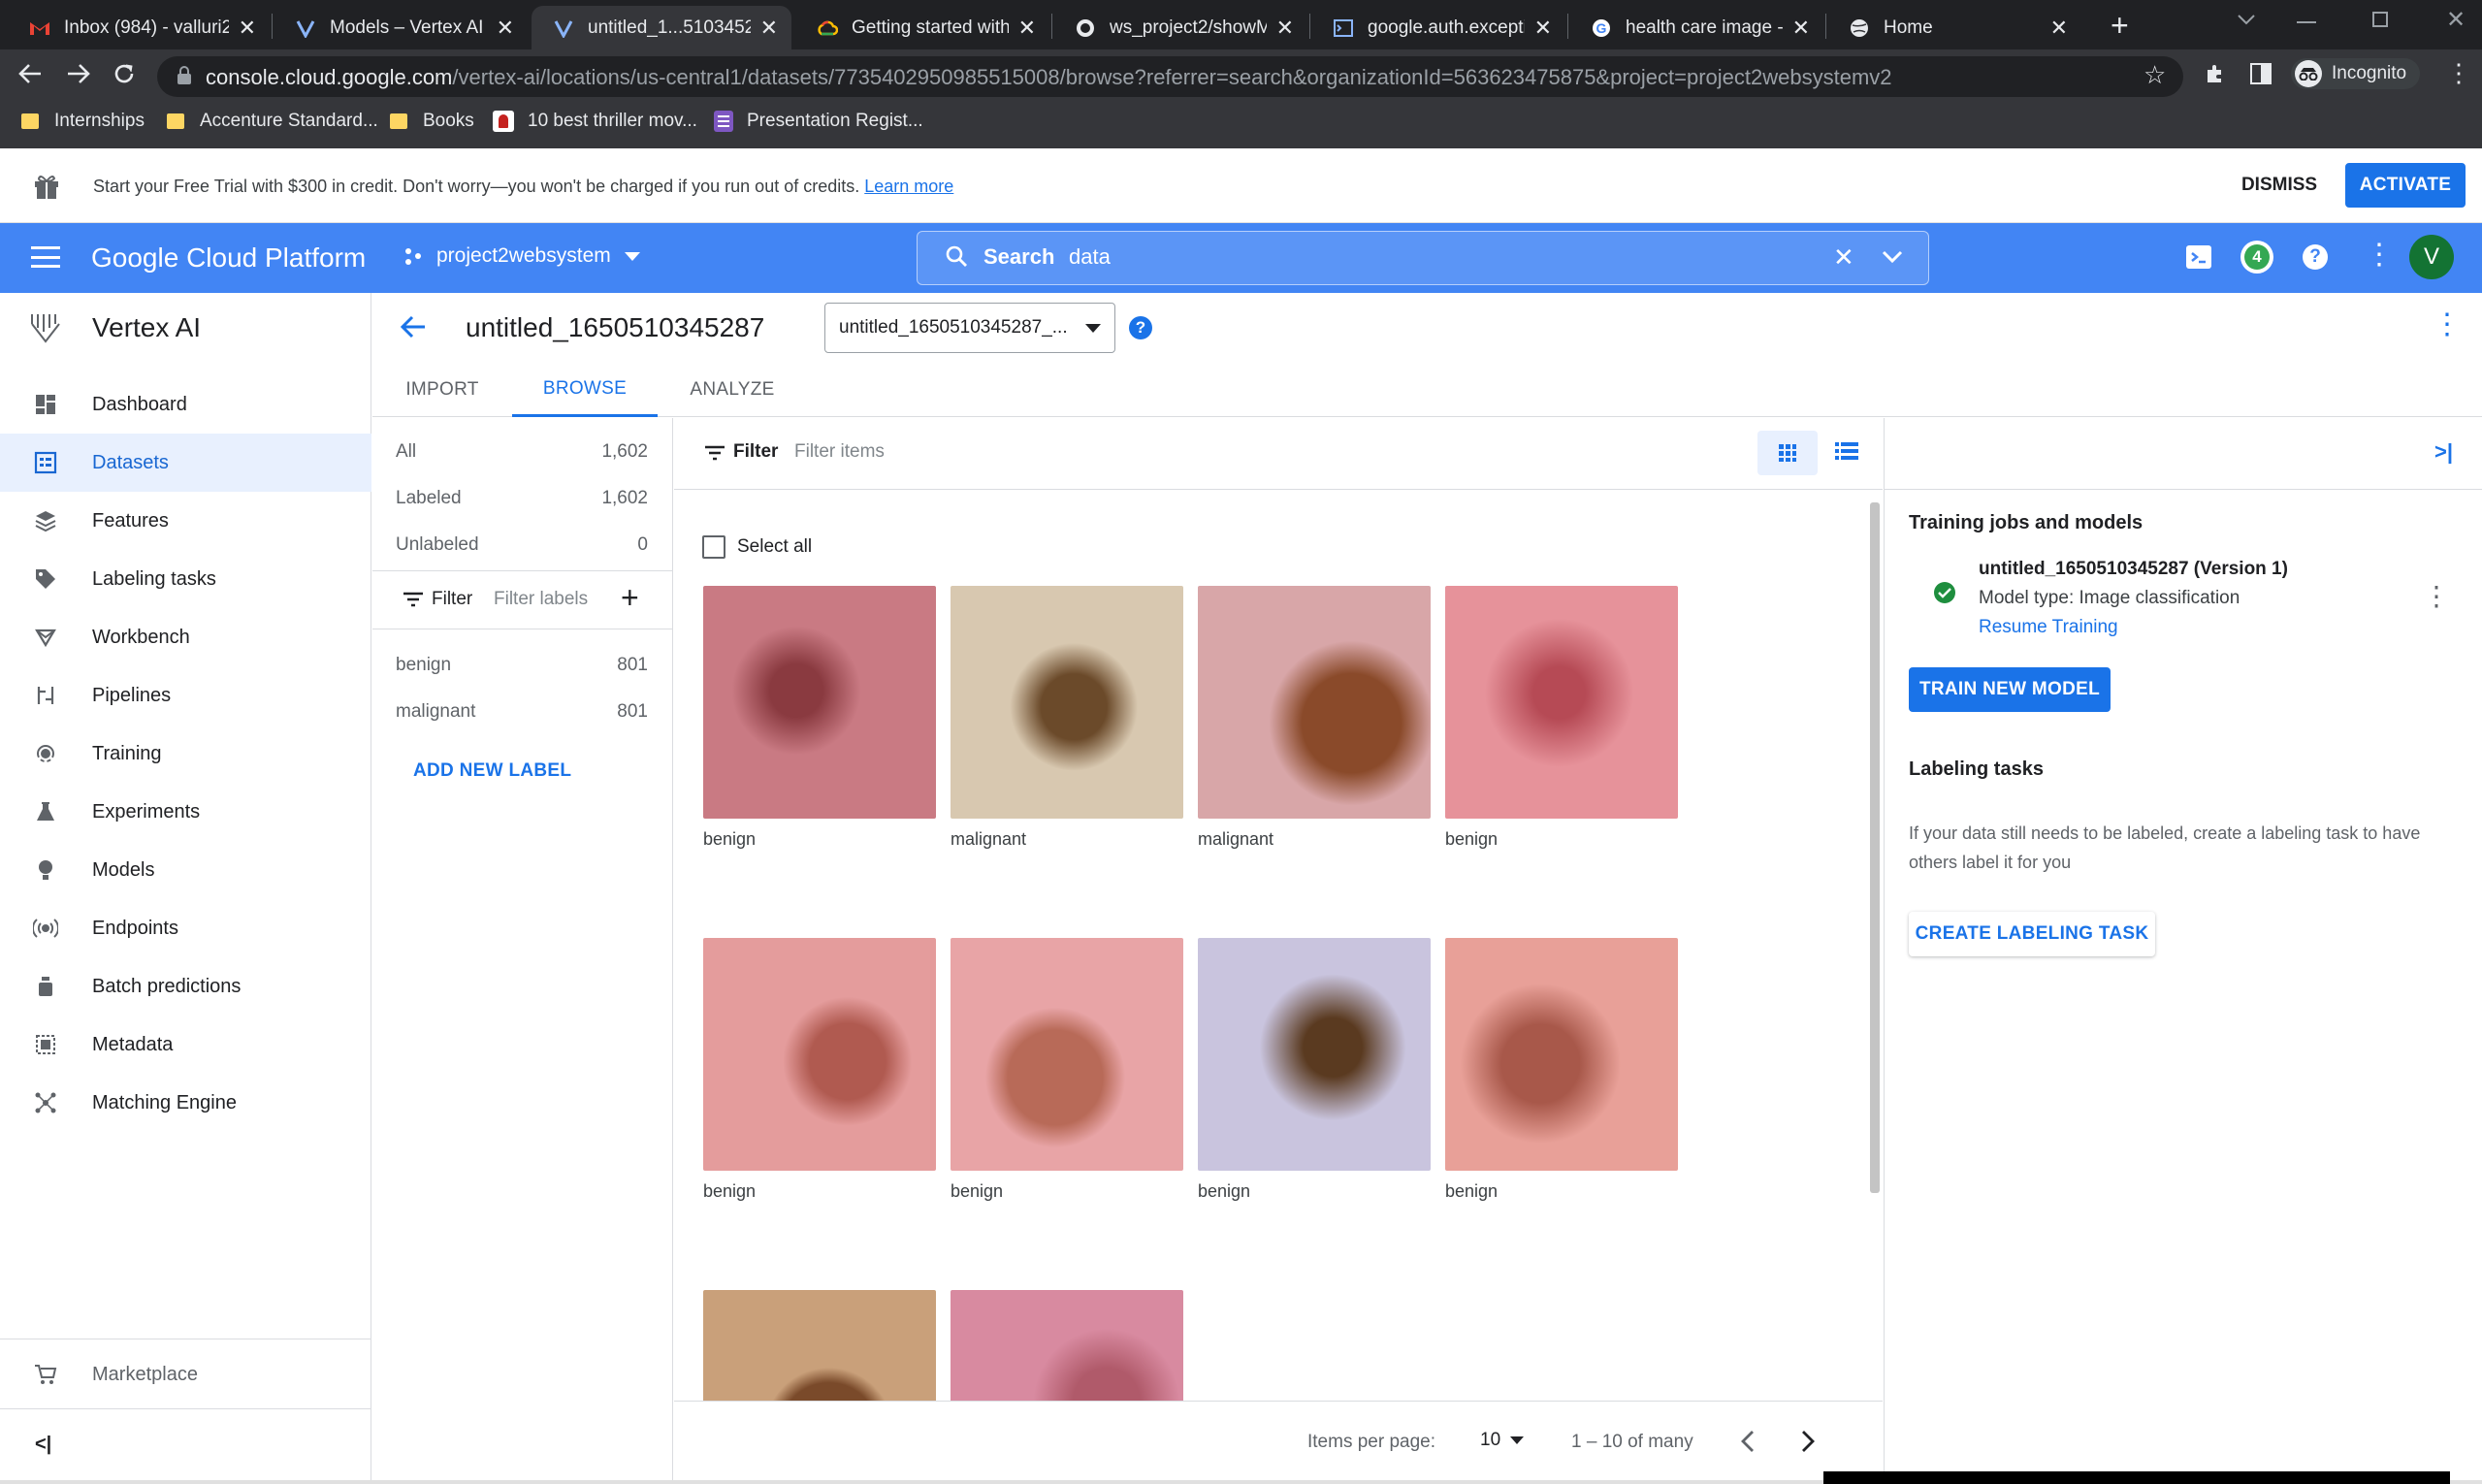  What do you see at coordinates (2198, 257) in the screenshot?
I see `cloud-shell-icon` at bounding box center [2198, 257].